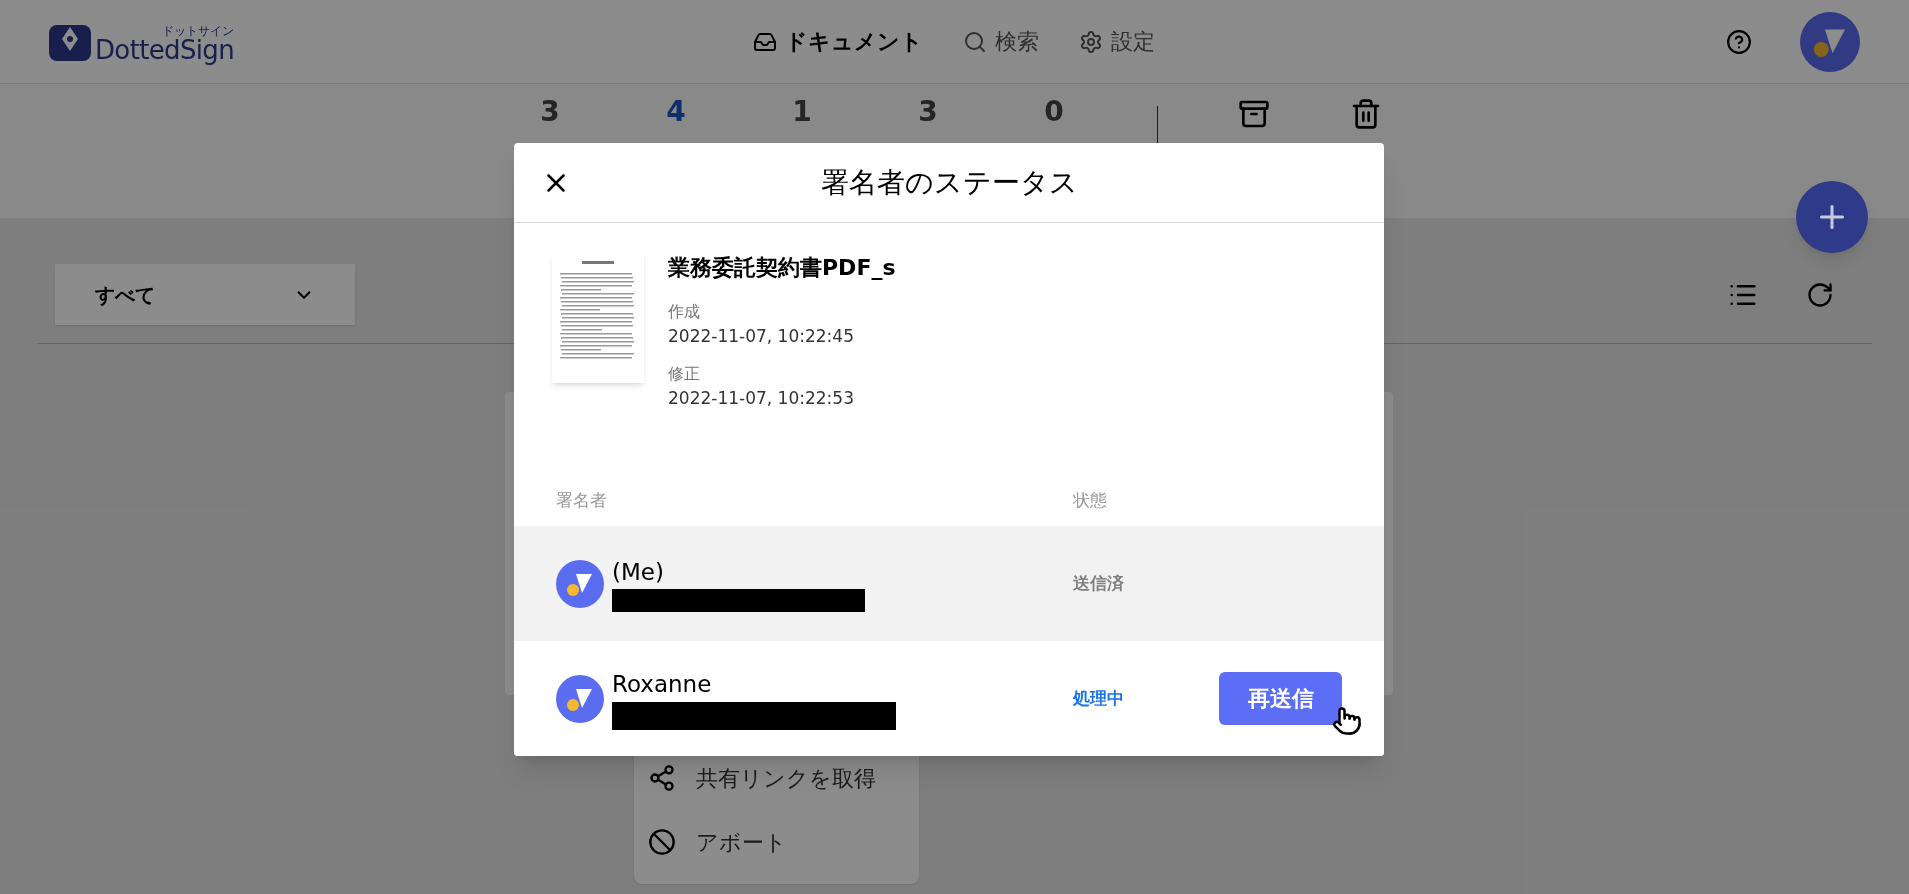  I want to click on created-label: 作成, so click(684, 312).